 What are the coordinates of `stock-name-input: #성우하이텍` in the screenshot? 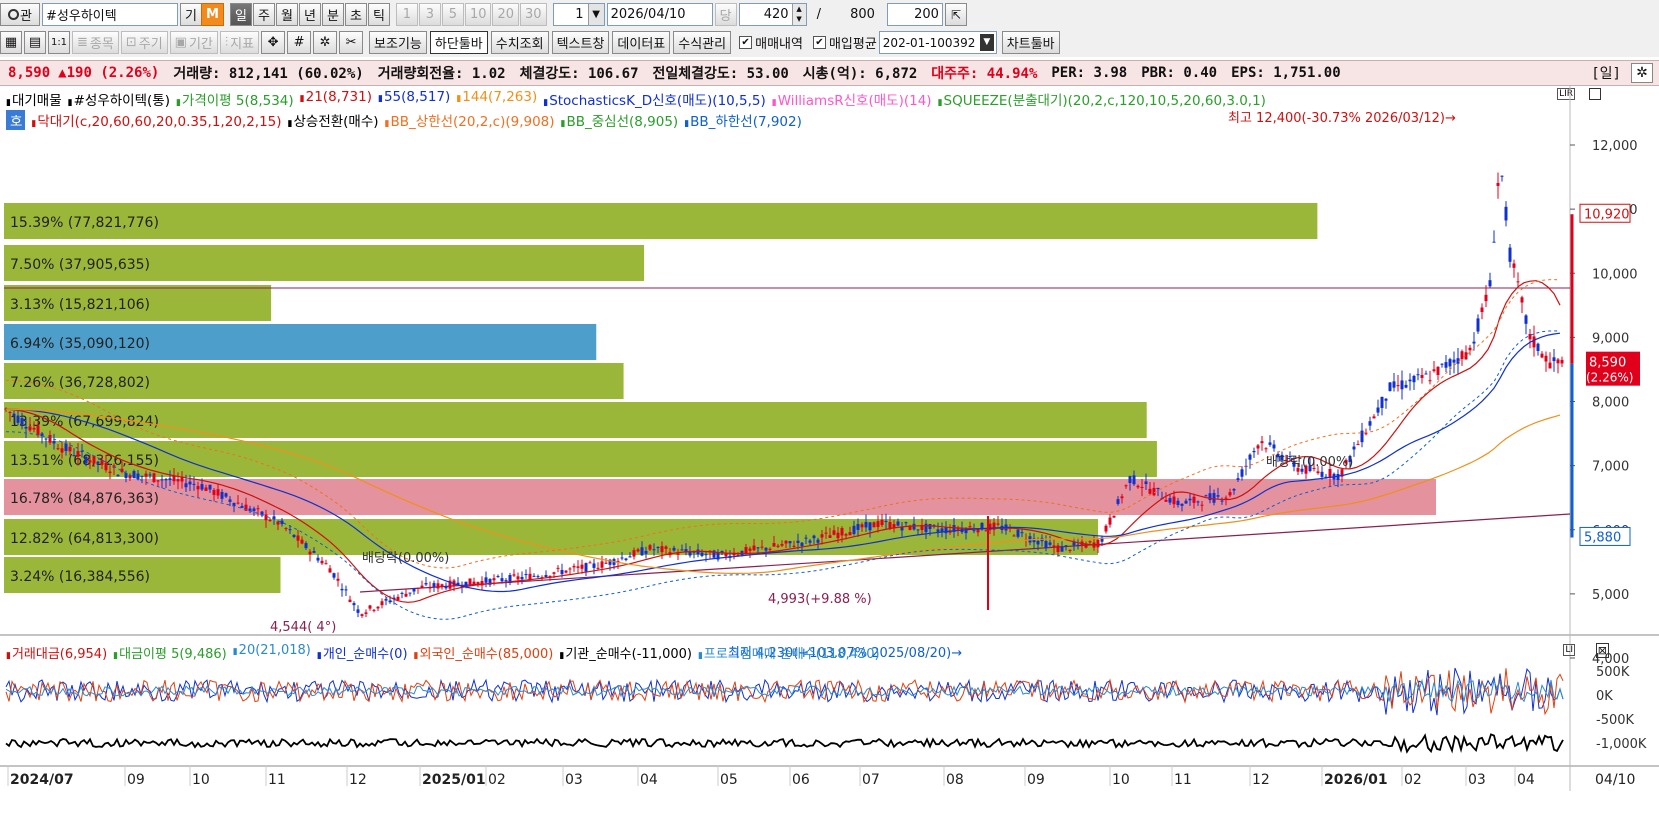 It's located at (110, 14).